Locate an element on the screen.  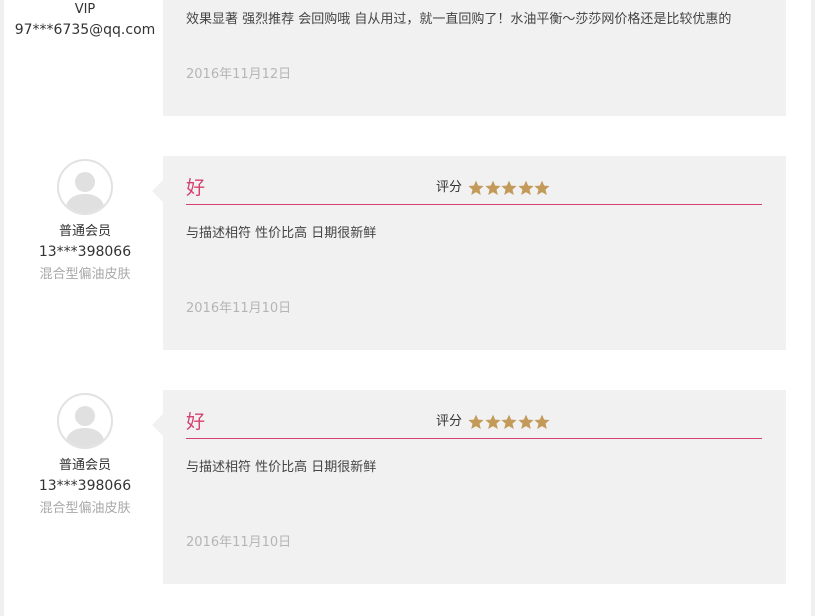
user-id: 97***6735@qq.com is located at coordinates (85, 30).